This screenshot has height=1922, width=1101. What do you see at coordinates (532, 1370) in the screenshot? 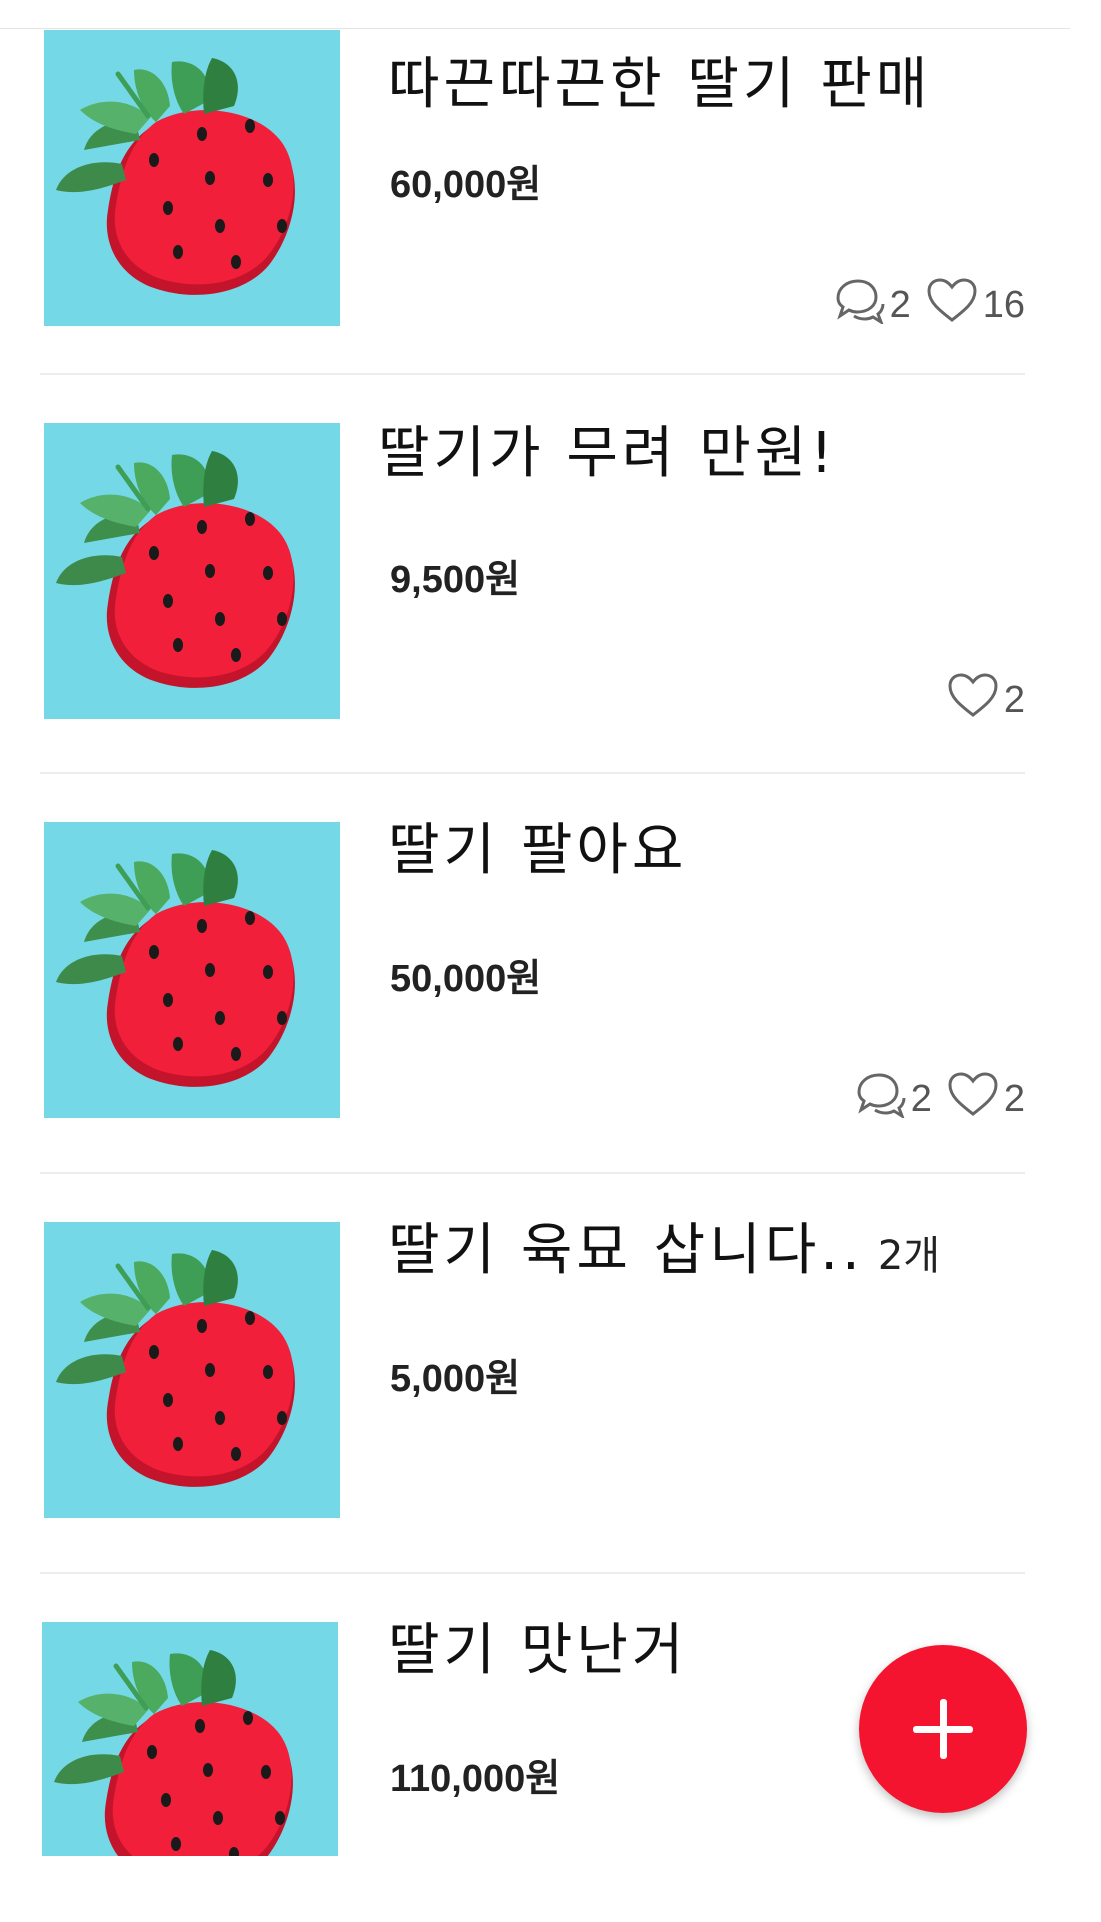
I see `listing-item: 딸기 육묘 삽니다.. 2개 5,000원` at bounding box center [532, 1370].